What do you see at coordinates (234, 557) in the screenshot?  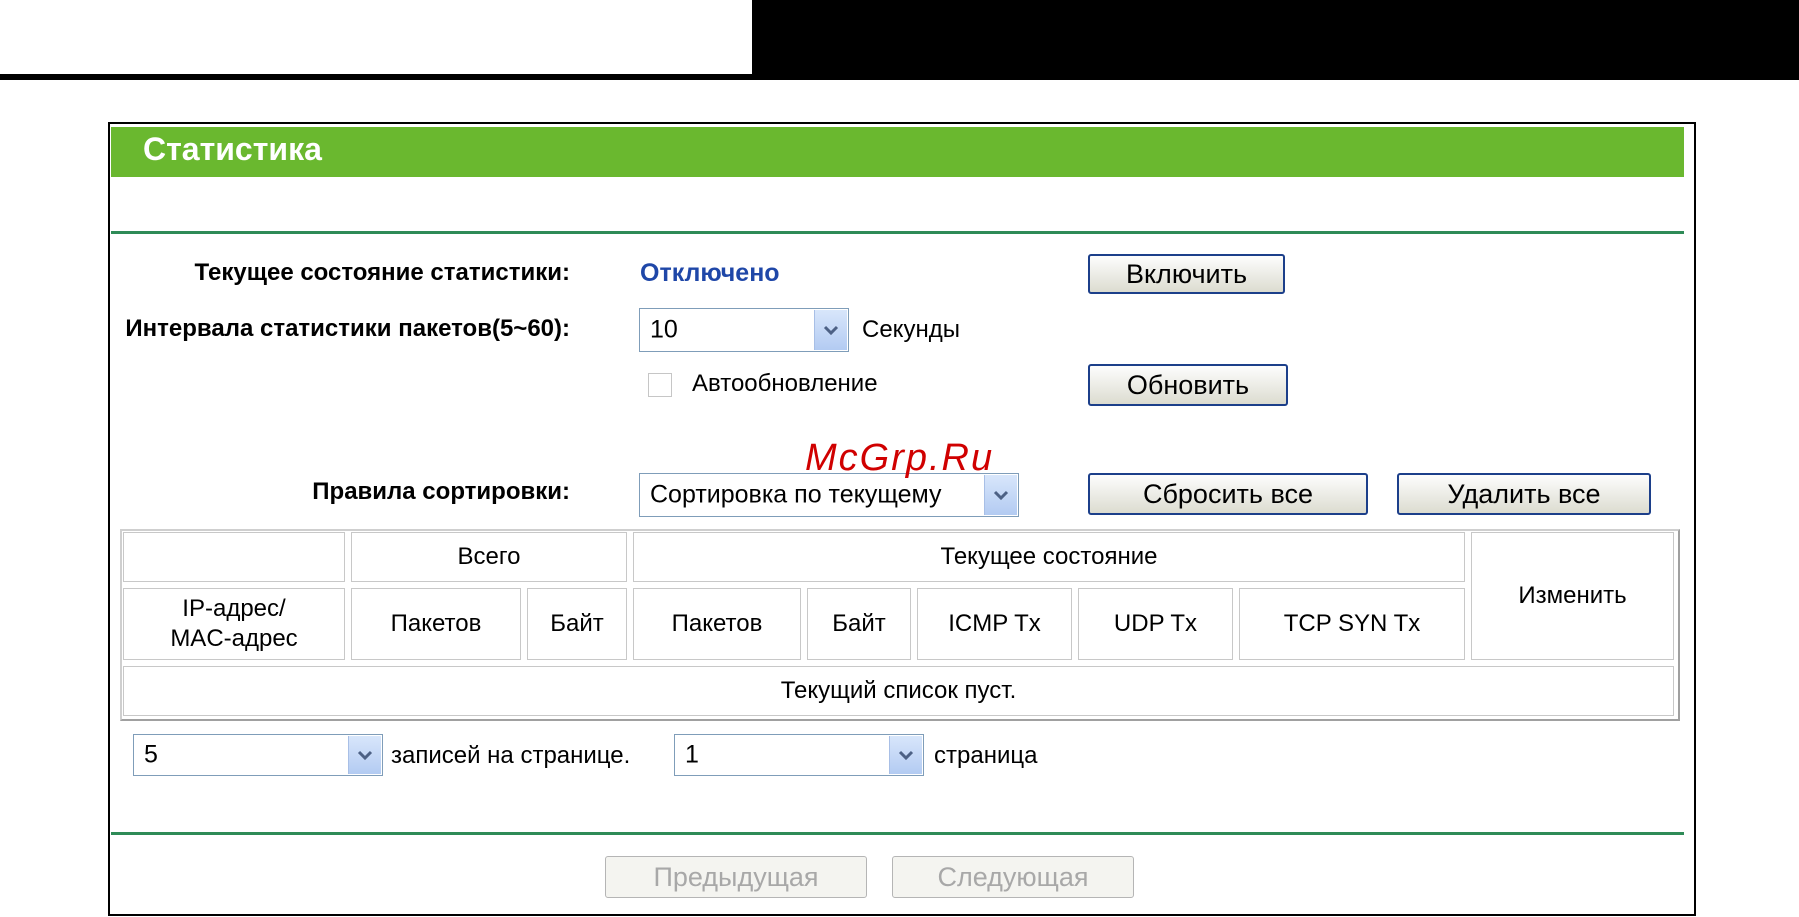 I see `table-header-empty` at bounding box center [234, 557].